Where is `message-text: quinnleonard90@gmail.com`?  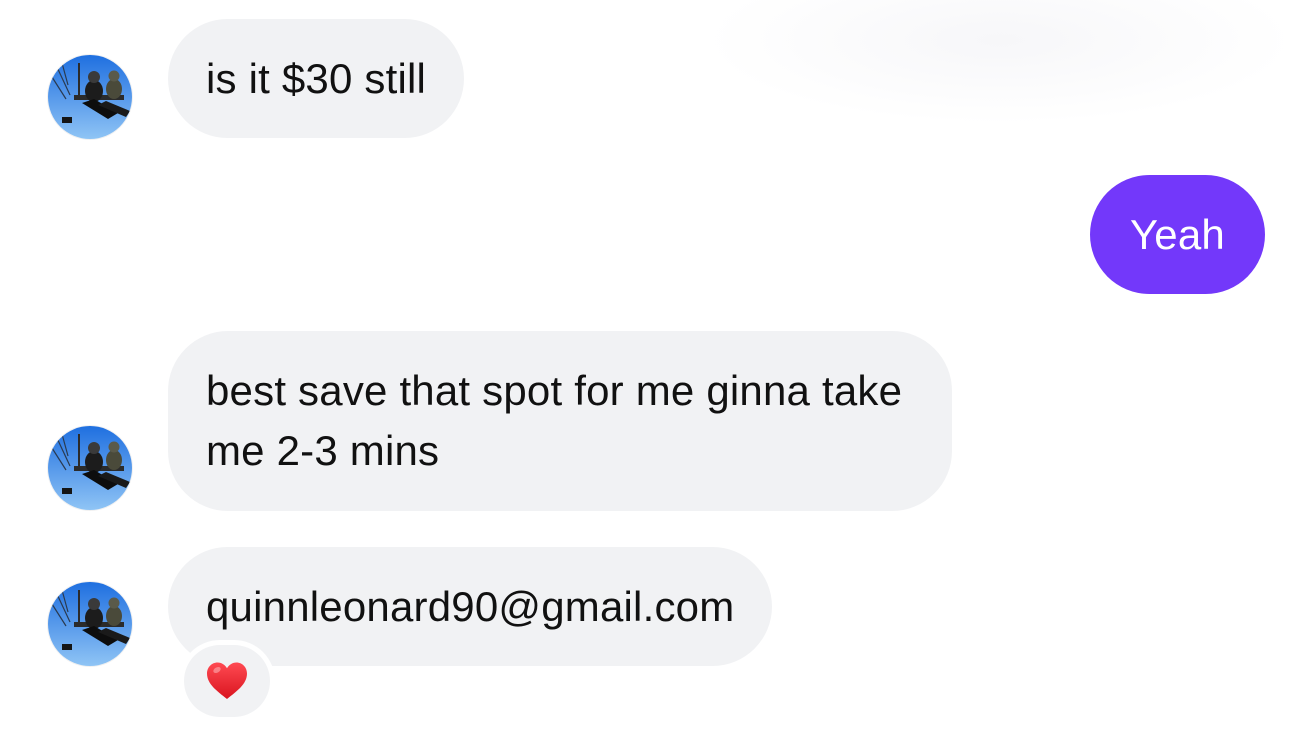 message-text: quinnleonard90@gmail.com is located at coordinates (470, 606).